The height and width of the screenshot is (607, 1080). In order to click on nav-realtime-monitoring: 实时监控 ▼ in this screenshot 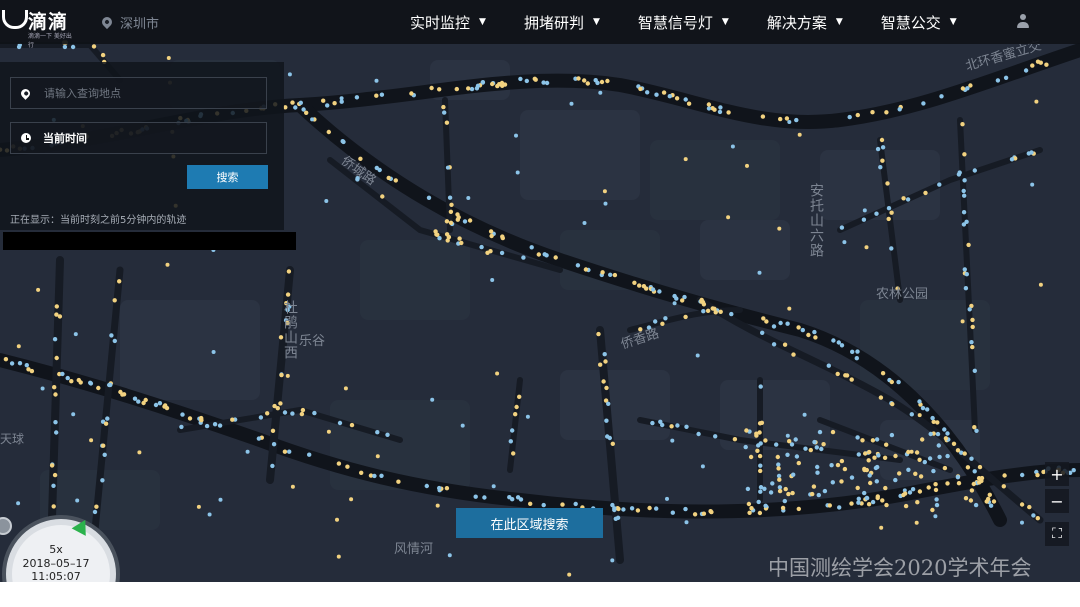, I will do `click(448, 22)`.